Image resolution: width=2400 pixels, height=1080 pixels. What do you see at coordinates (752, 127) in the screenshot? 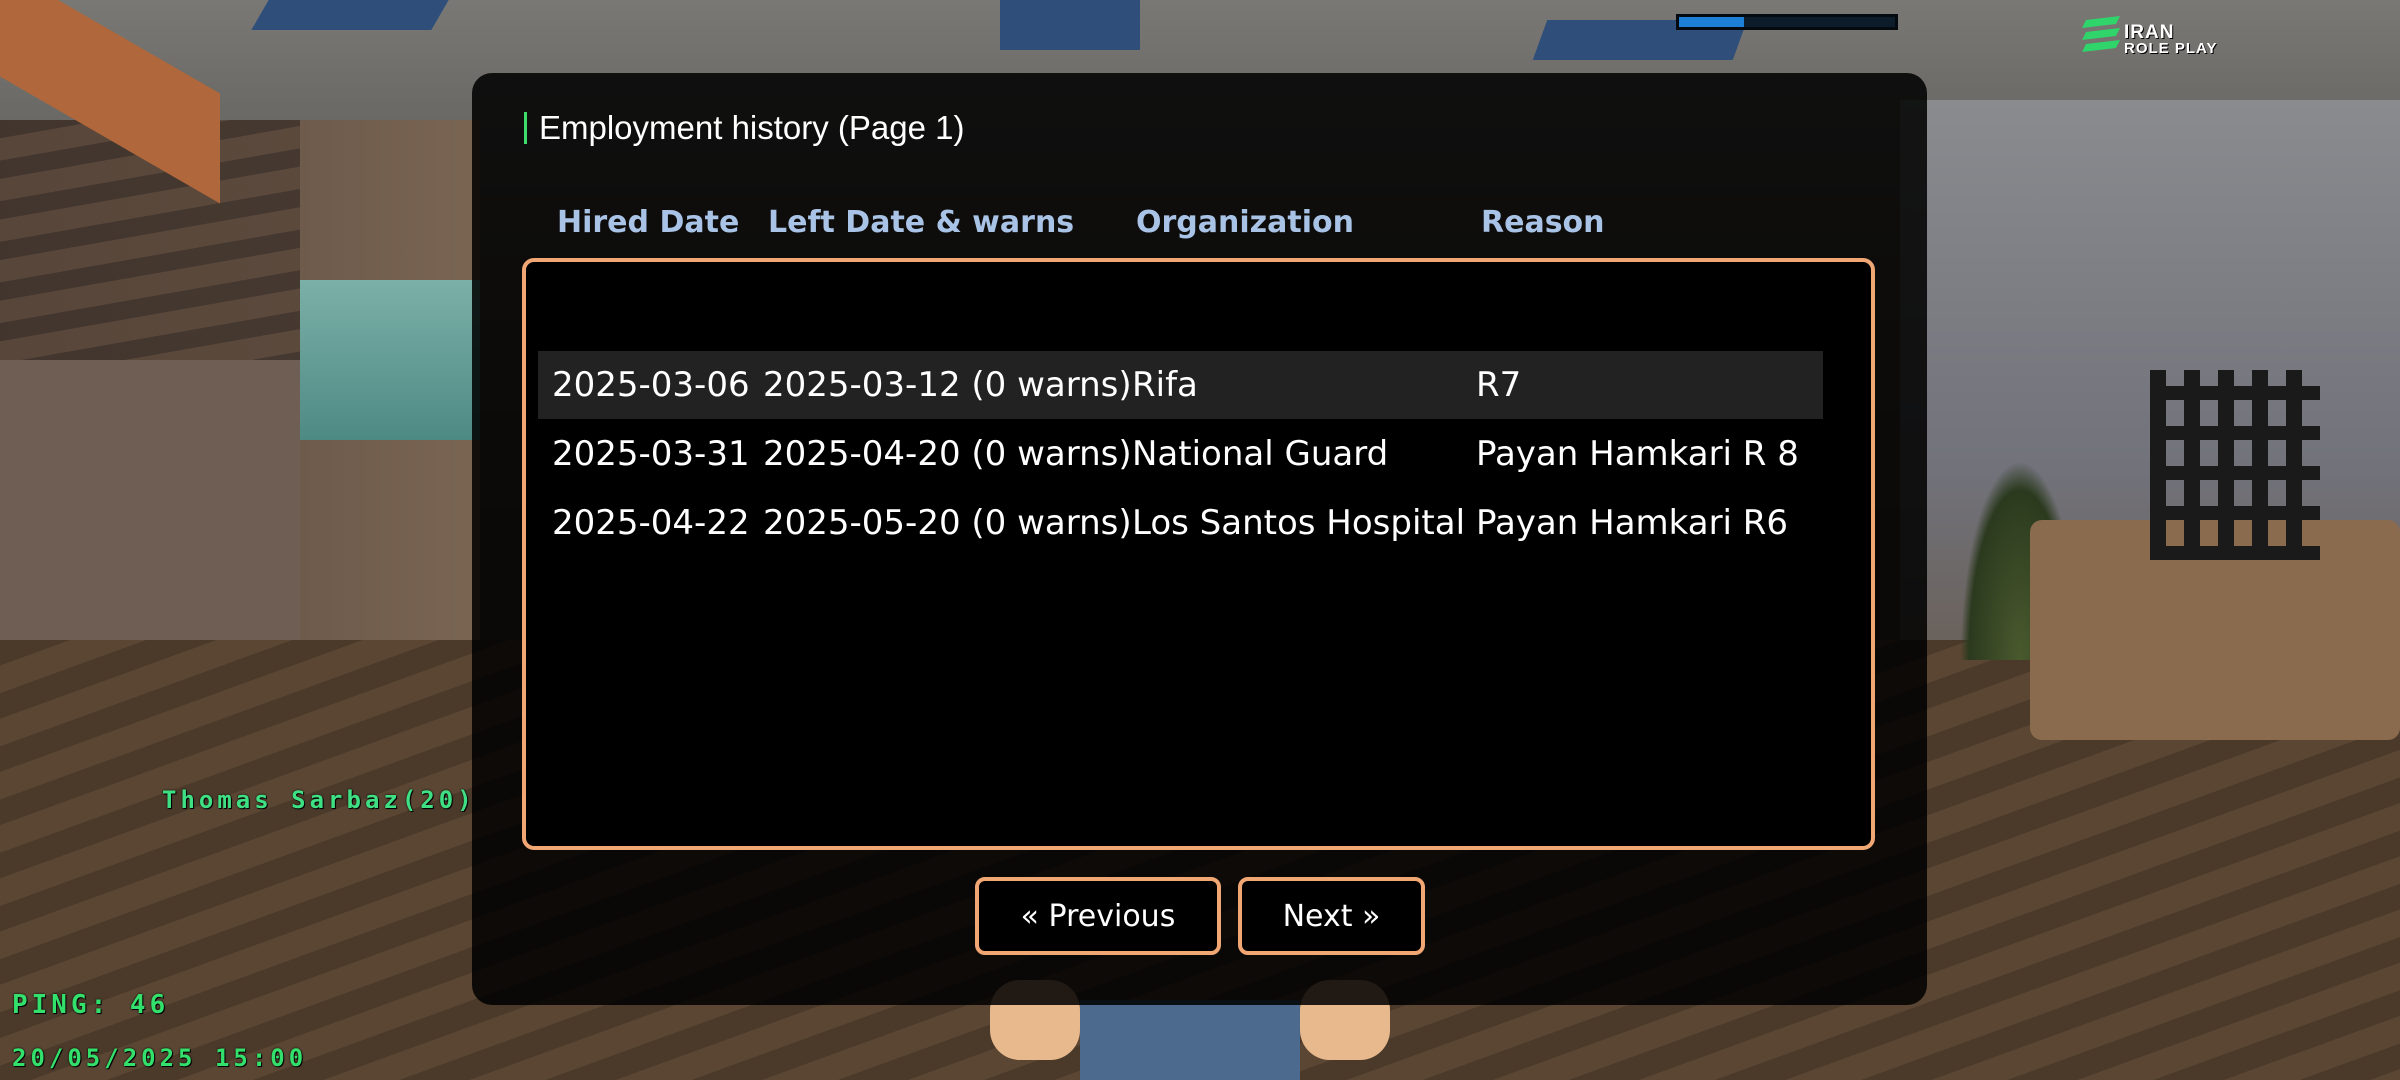
I see `dialog-title-text: Employment history (Page 1)` at bounding box center [752, 127].